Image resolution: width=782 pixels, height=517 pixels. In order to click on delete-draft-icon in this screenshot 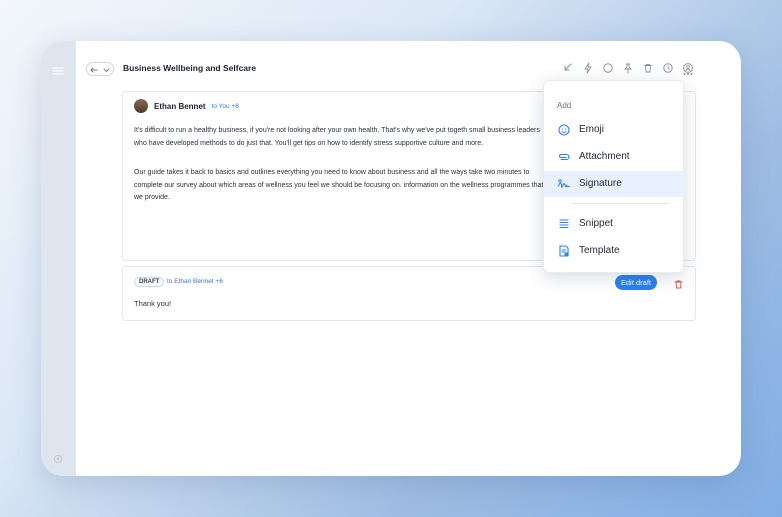, I will do `click(678, 286)`.